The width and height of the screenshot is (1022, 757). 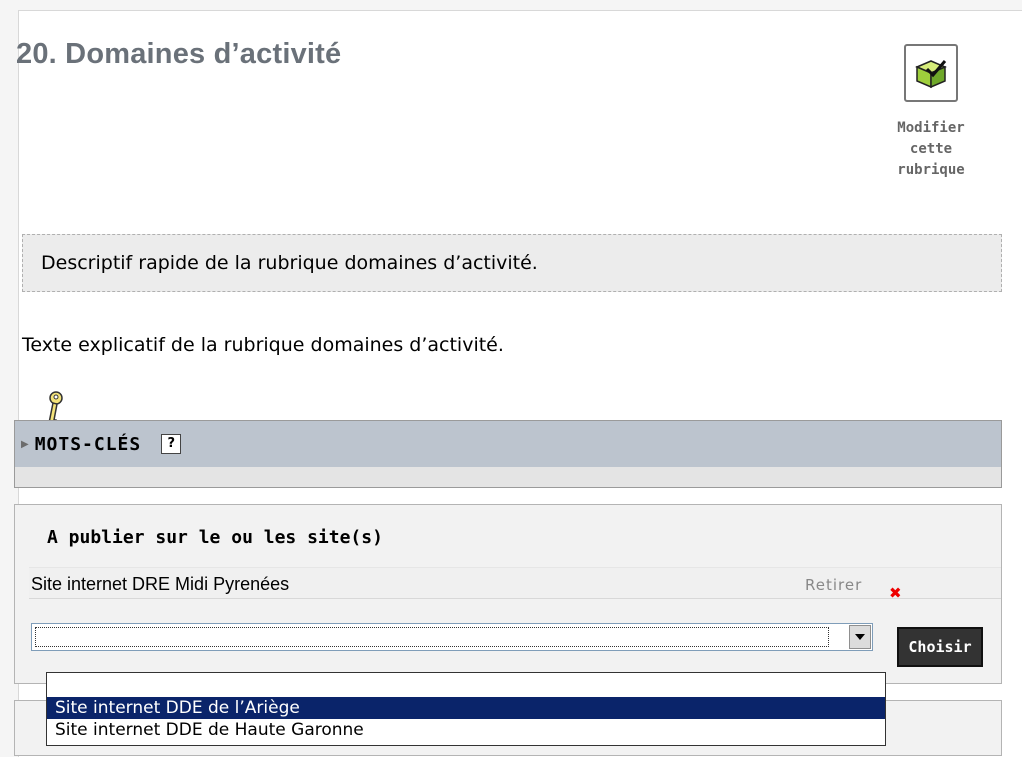 I want to click on triangle-right-icon: ▶, so click(x=25, y=444).